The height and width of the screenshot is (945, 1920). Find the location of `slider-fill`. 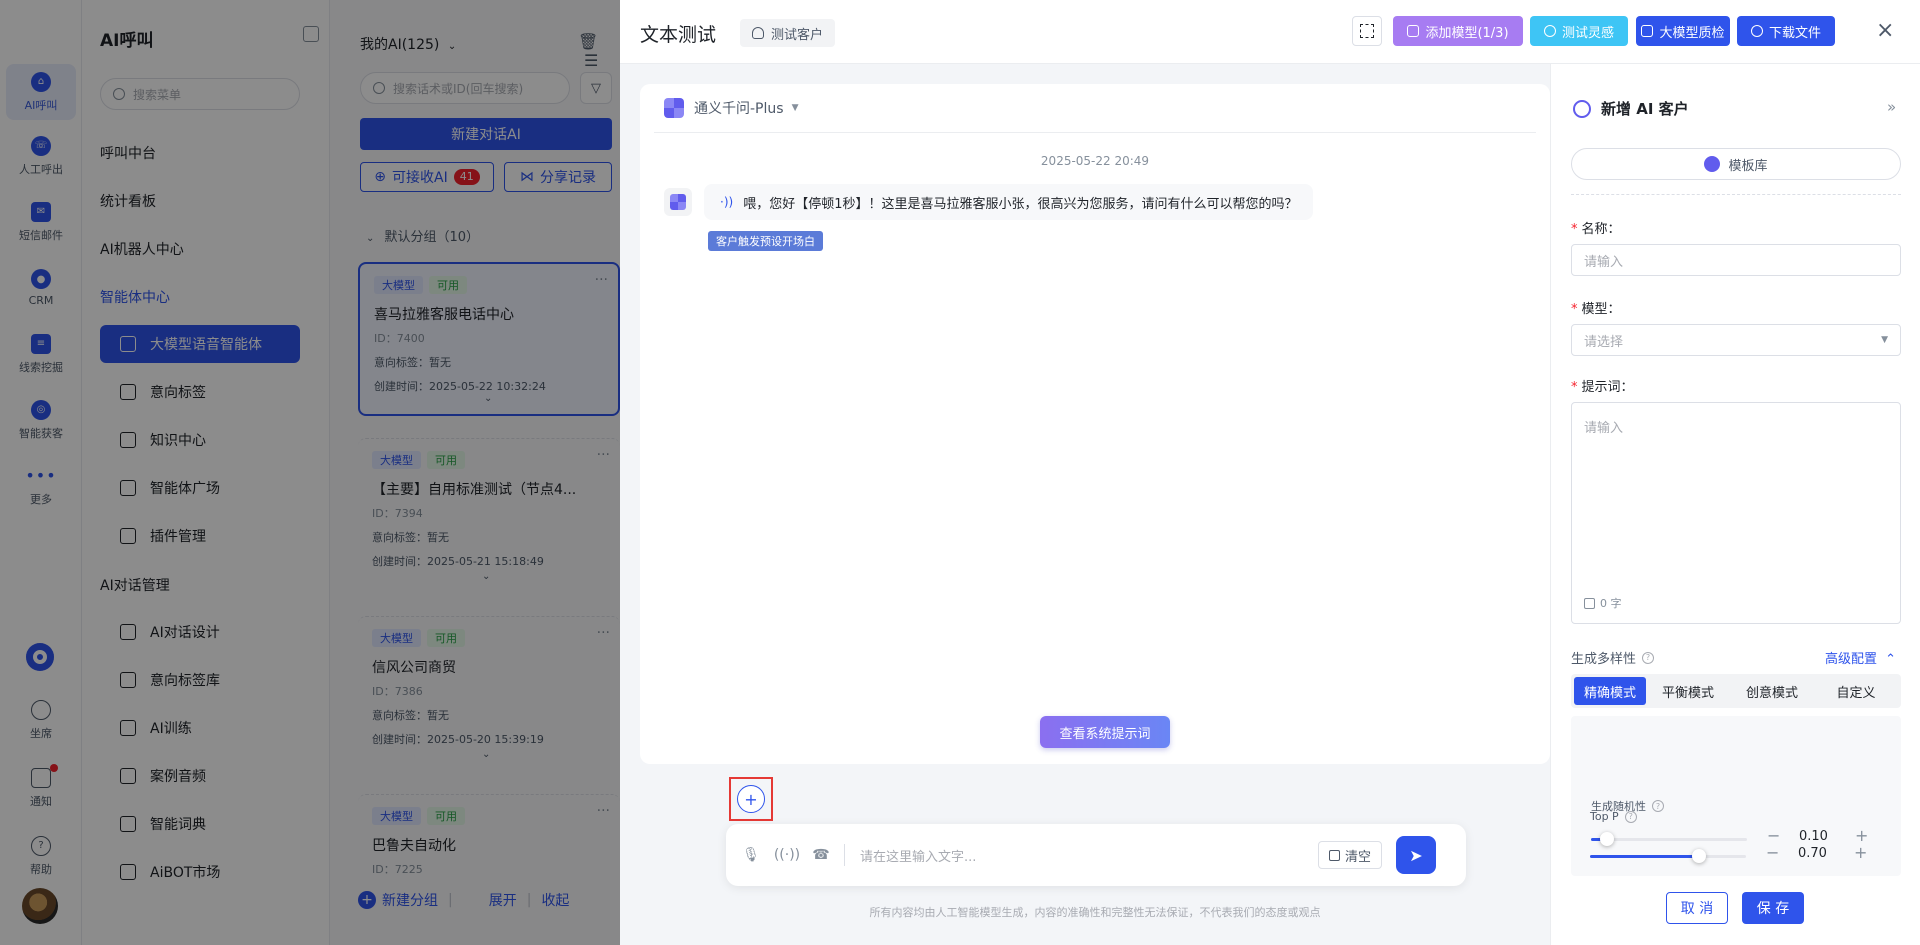

slider-fill is located at coordinates (1644, 856).